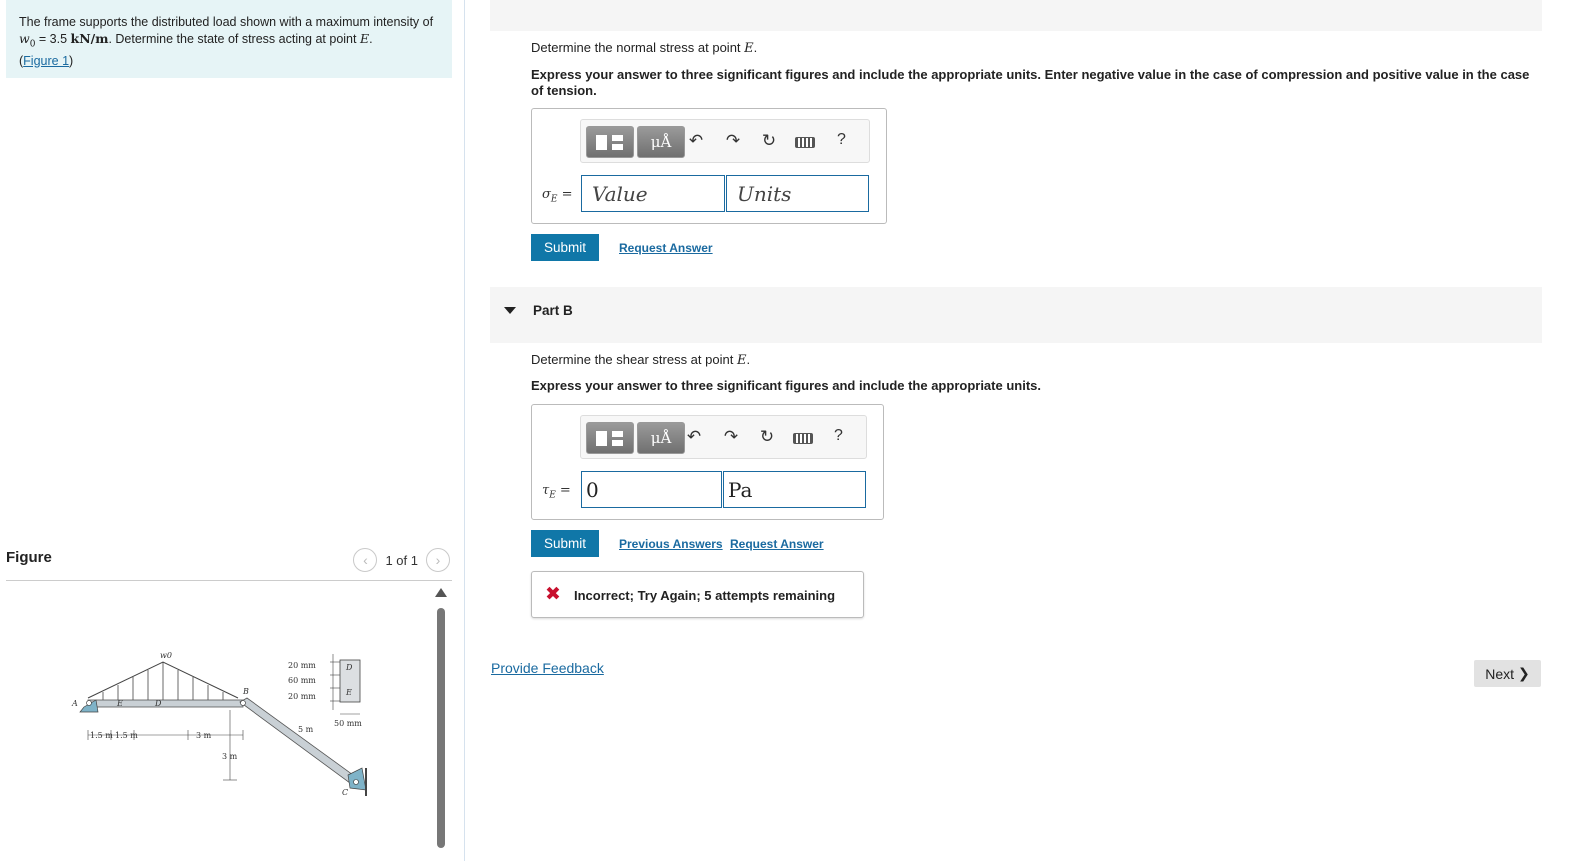  What do you see at coordinates (101, 735) in the screenshot?
I see `label-1-5m-a: 1.5 m` at bounding box center [101, 735].